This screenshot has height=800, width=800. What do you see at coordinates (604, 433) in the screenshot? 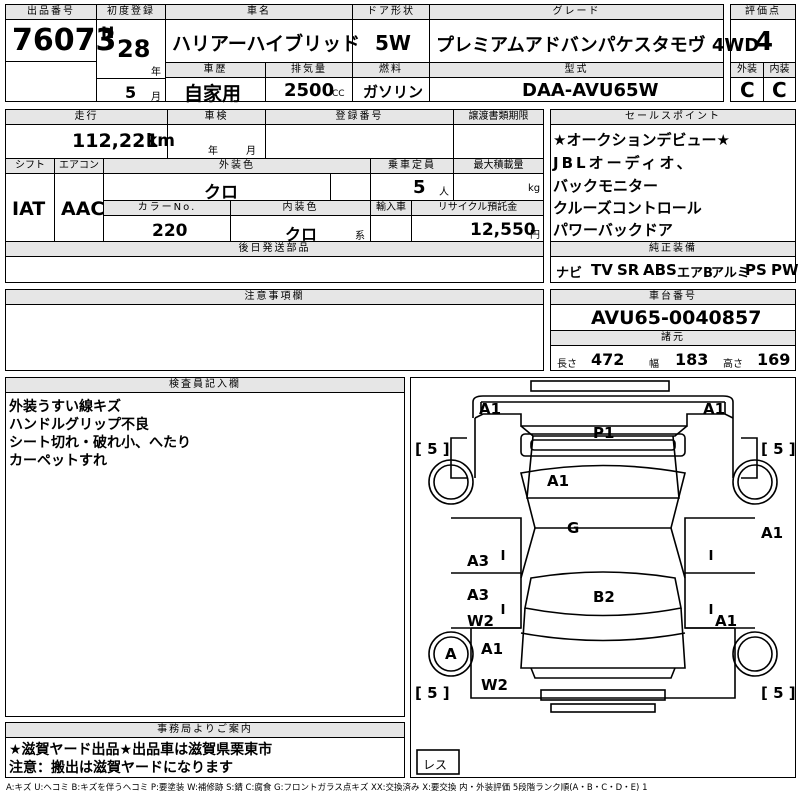
I see `damage-p1: P1` at bounding box center [604, 433].